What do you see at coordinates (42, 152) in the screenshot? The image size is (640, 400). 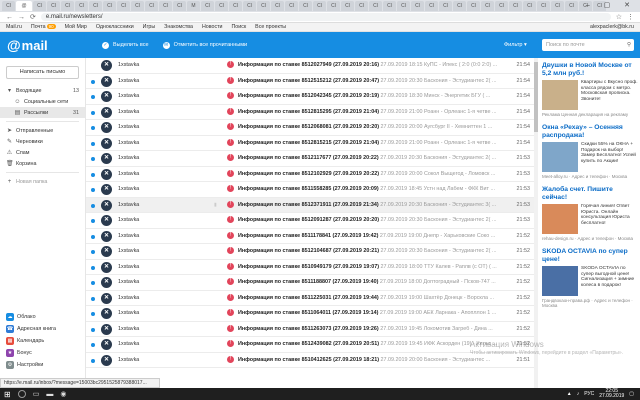 I see `folder-spam: ⚠ Спам` at bounding box center [42, 152].